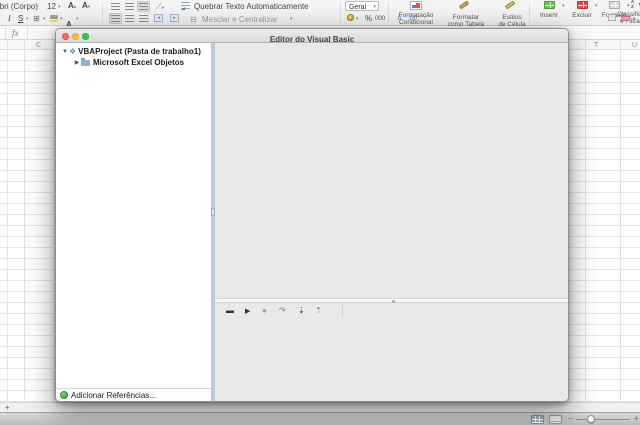 Image resolution: width=640 pixels, height=425 pixels. I want to click on wrap-text-icon, so click(185, 6).